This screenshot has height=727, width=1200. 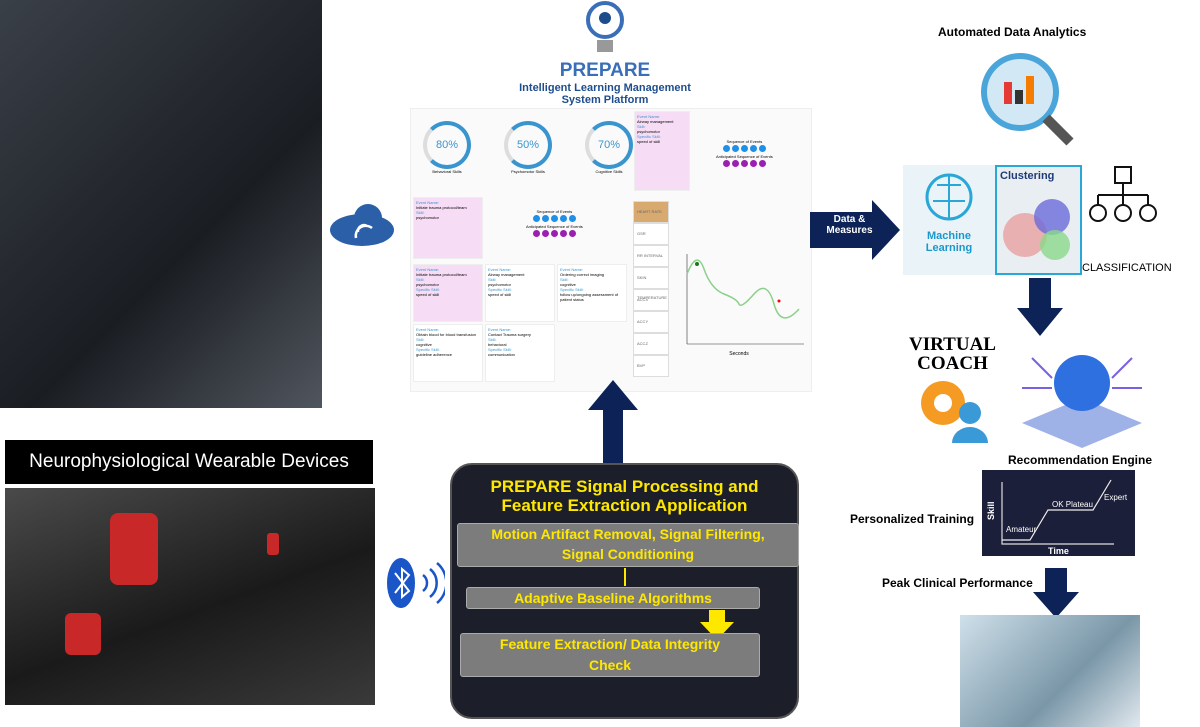 What do you see at coordinates (605, 70) in the screenshot?
I see `logo-title: PREPARE` at bounding box center [605, 70].